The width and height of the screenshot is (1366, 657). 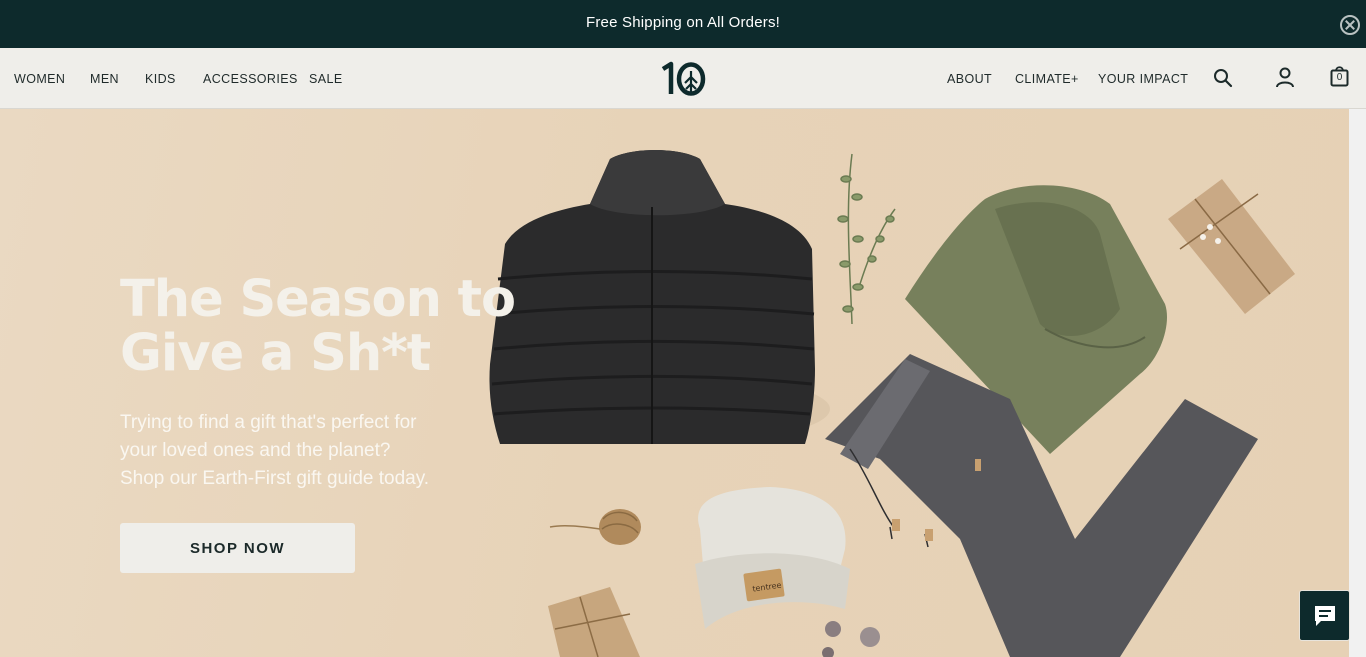 I want to click on eucalyptus-image, so click(x=866, y=239).